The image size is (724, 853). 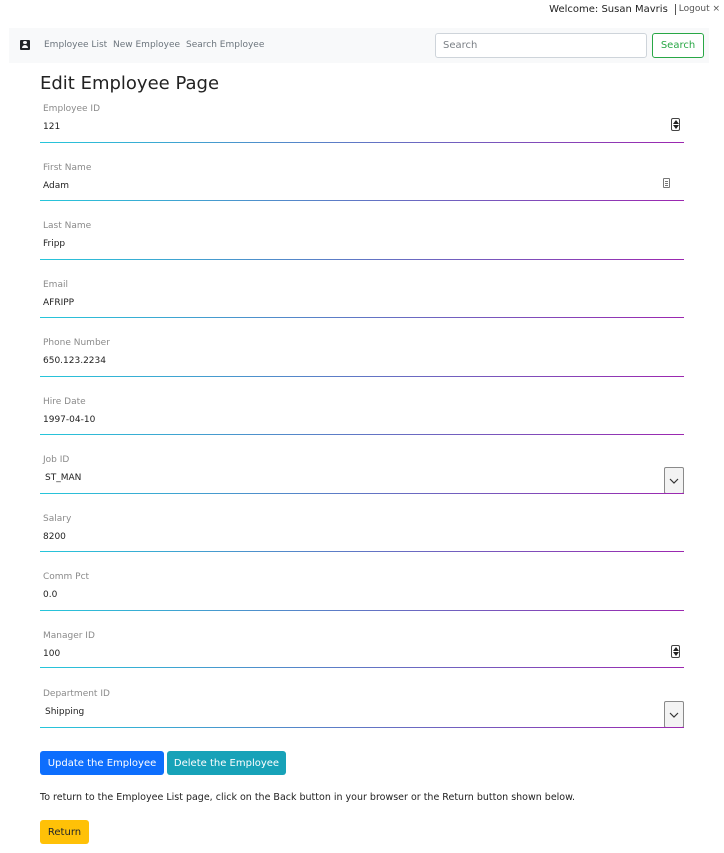 I want to click on employee-id-label: Employee ID, so click(x=72, y=109).